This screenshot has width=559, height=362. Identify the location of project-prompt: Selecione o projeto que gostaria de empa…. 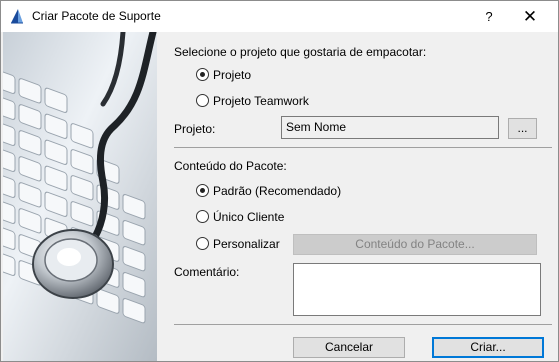
(300, 52).